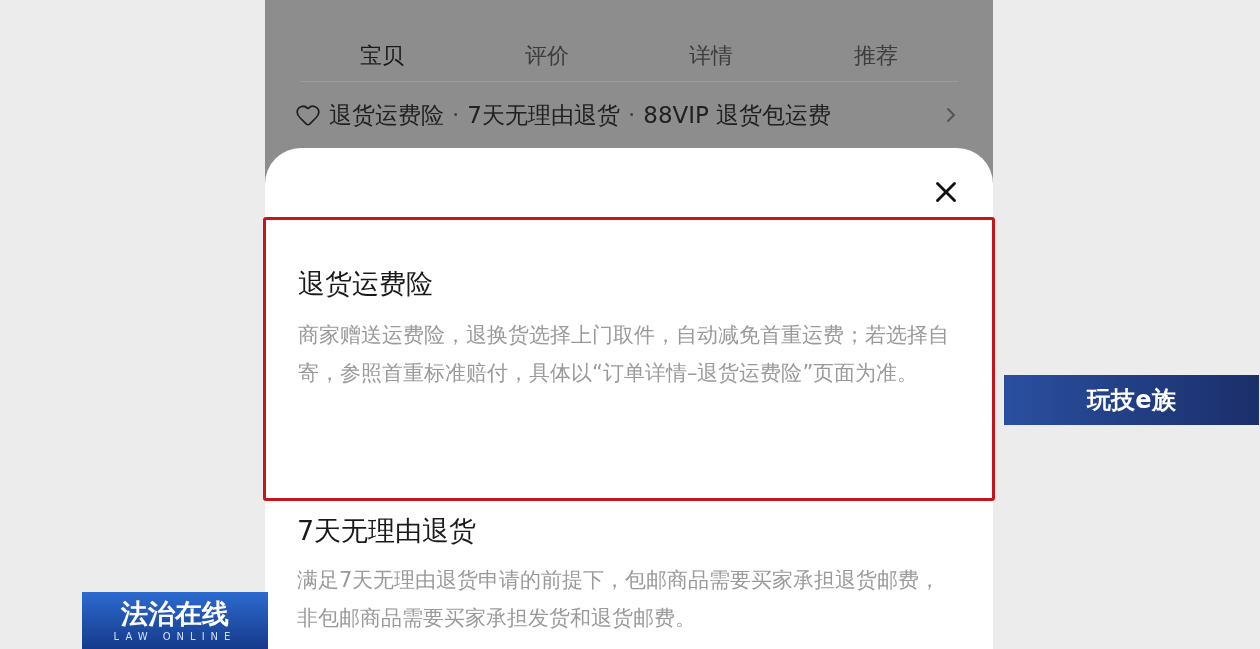 This screenshot has width=1260, height=649. What do you see at coordinates (624, 354) in the screenshot?
I see `section-text: 商家赠送运费险，退换货选择上门取件，自动减免首重运费；若选择自寄，参照首重标准赔付，具体以“订单详情–退货运费险”页面为准。` at bounding box center [624, 354].